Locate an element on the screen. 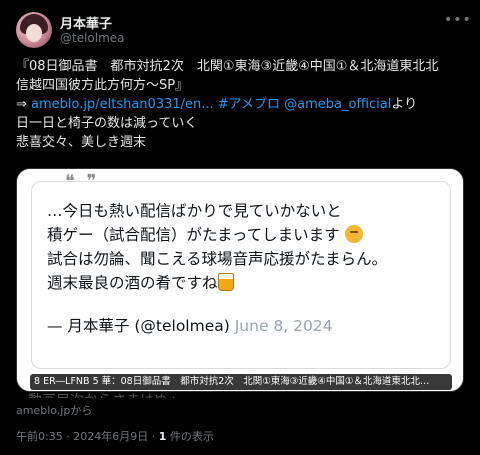  tweet-line-2: 信越四国彼方此方何方～SP』 is located at coordinates (102, 85).